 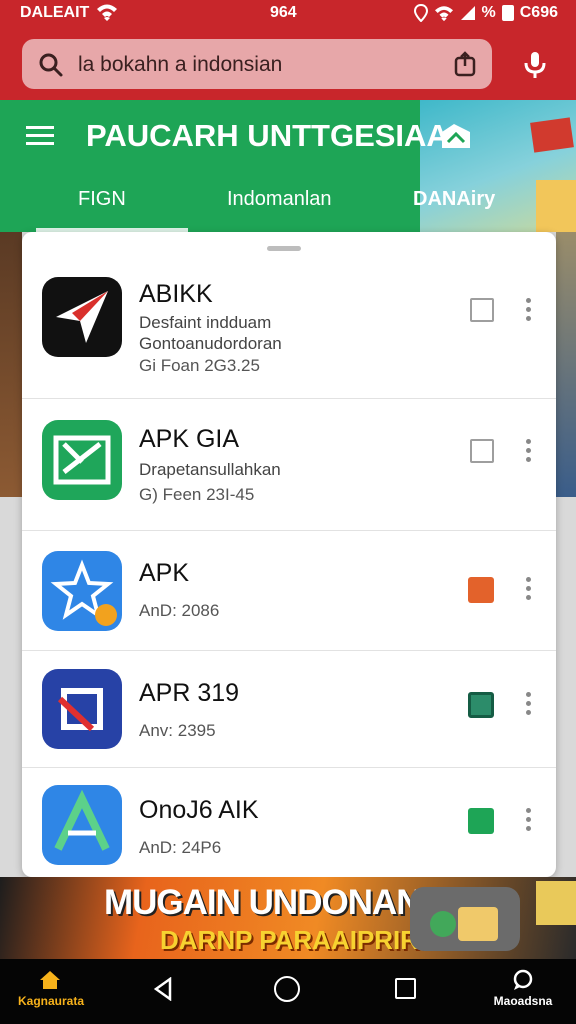 I want to click on banner-subline: DARNP PARAAIPRIRI, so click(x=293, y=940).